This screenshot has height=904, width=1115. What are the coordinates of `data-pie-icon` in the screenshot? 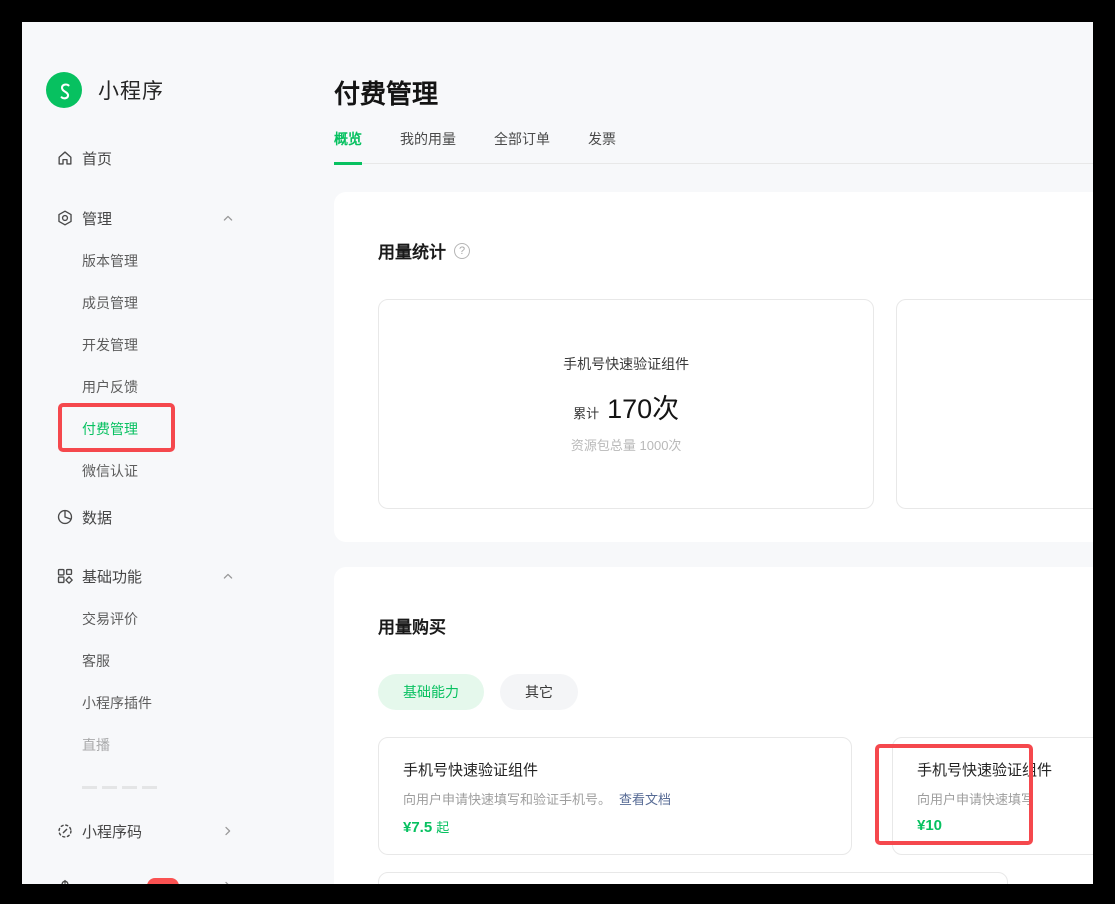 It's located at (65, 517).